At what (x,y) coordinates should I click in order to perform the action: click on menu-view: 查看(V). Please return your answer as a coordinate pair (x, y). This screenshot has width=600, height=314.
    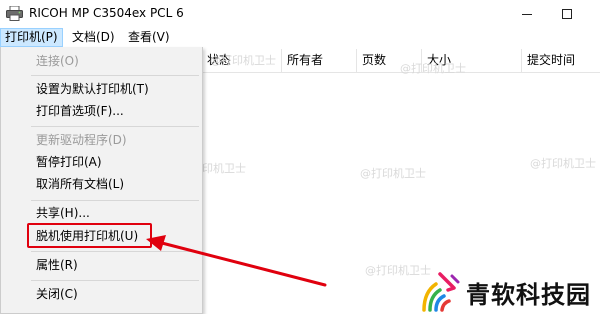
    Looking at the image, I should click on (149, 37).